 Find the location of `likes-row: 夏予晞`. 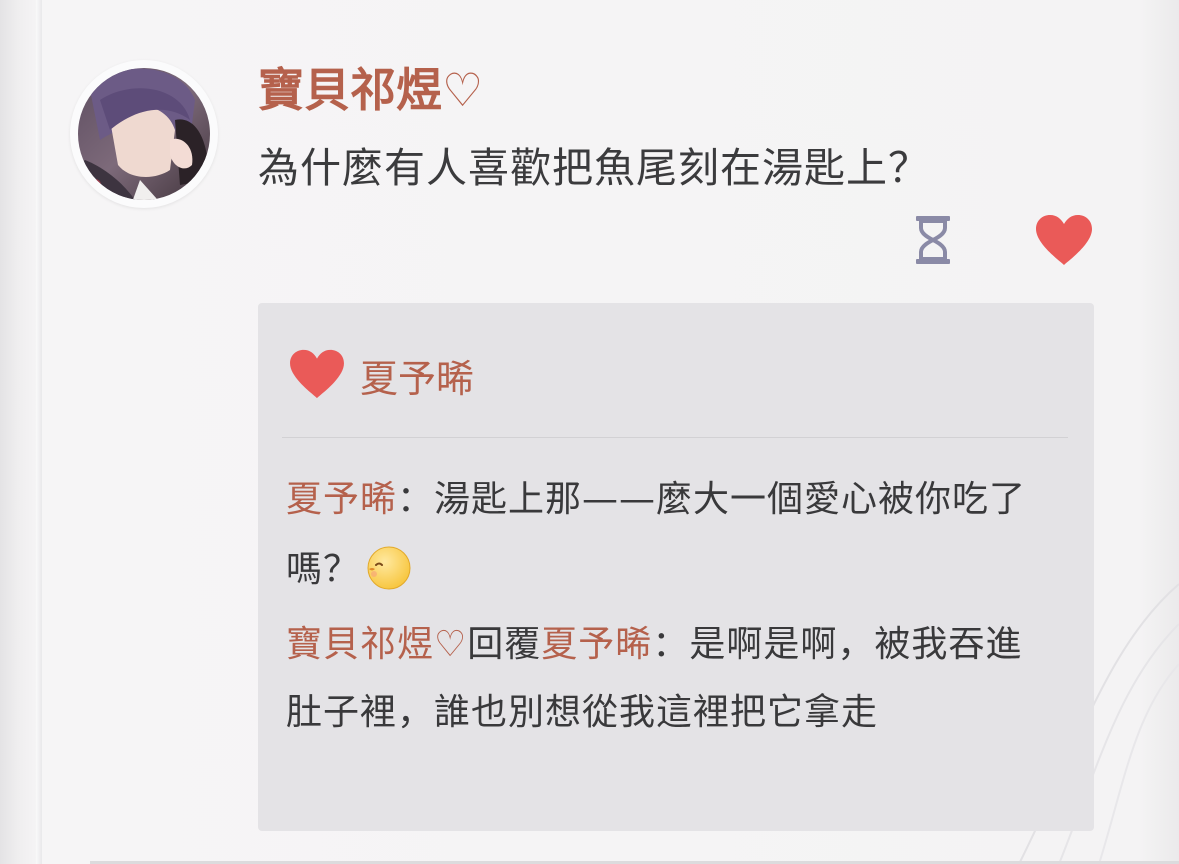

likes-row: 夏予晞 is located at coordinates (380, 374).